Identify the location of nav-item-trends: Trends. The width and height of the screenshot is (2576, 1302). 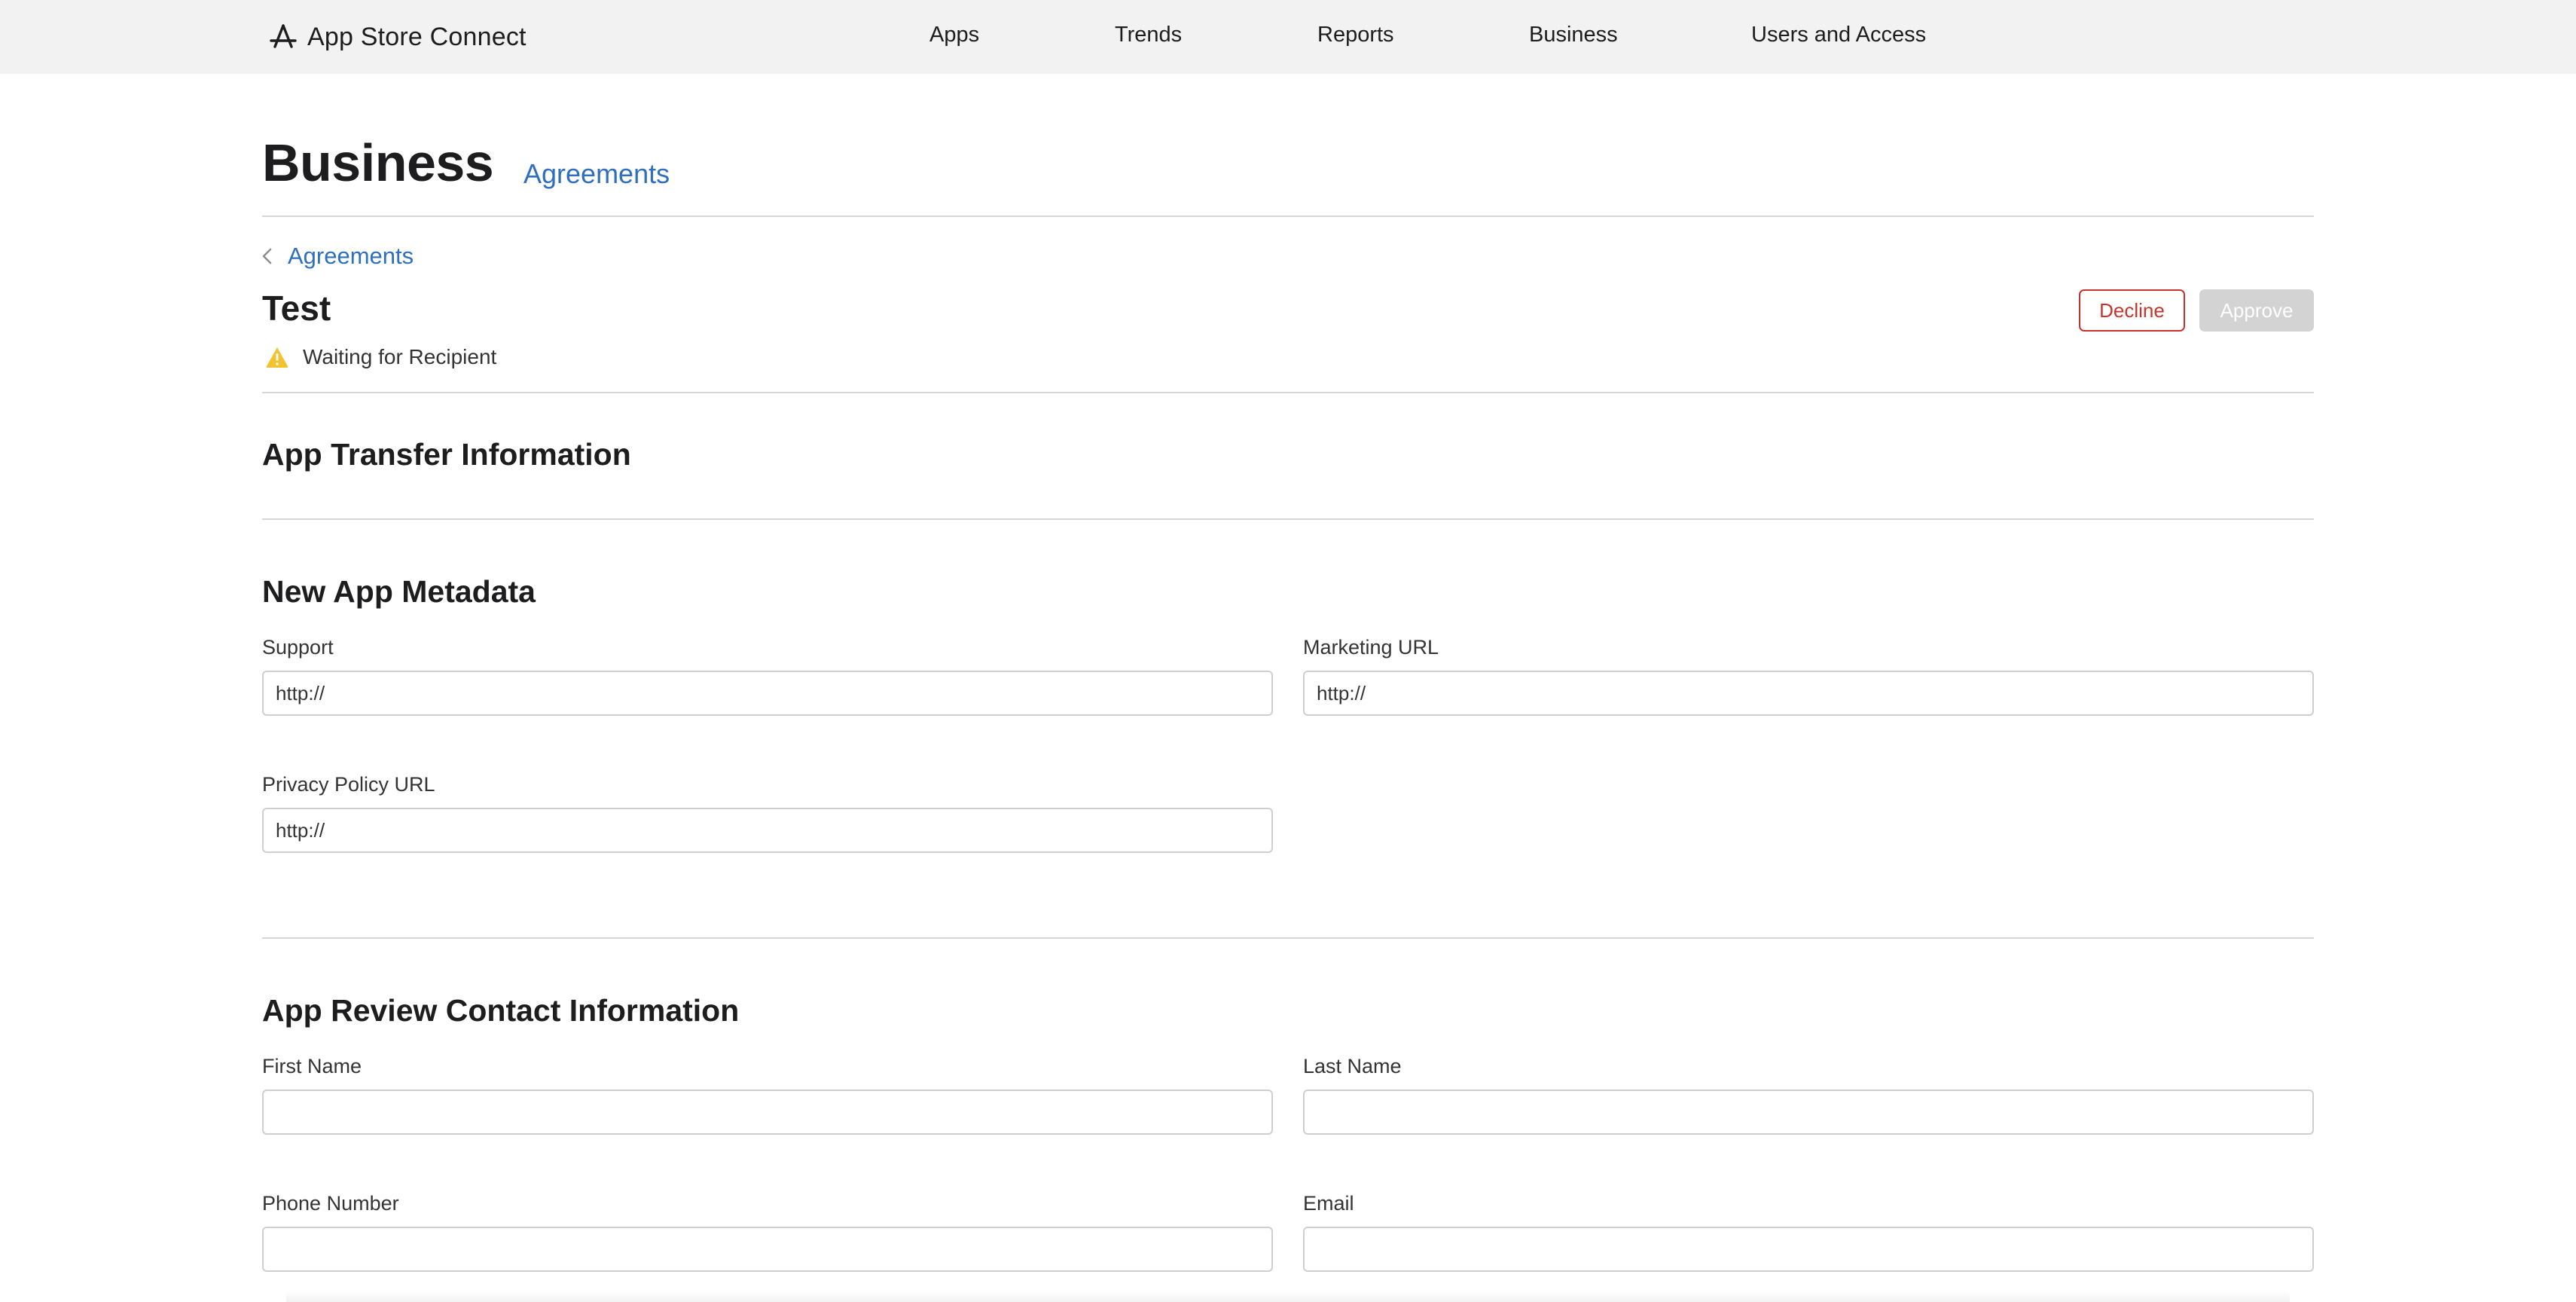
(1149, 35).